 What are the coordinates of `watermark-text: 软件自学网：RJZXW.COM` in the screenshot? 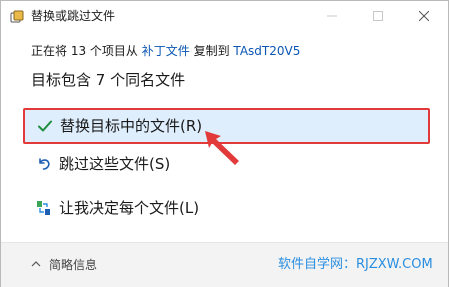 It's located at (355, 264).